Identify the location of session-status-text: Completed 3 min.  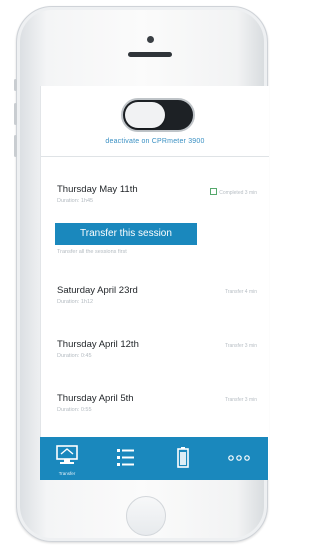
(238, 193).